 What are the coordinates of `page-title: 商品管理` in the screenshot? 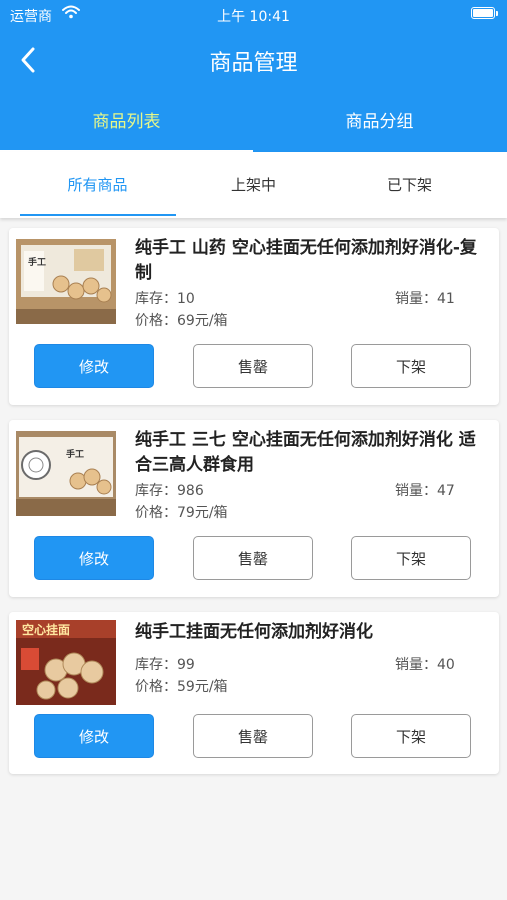 It's located at (253, 63).